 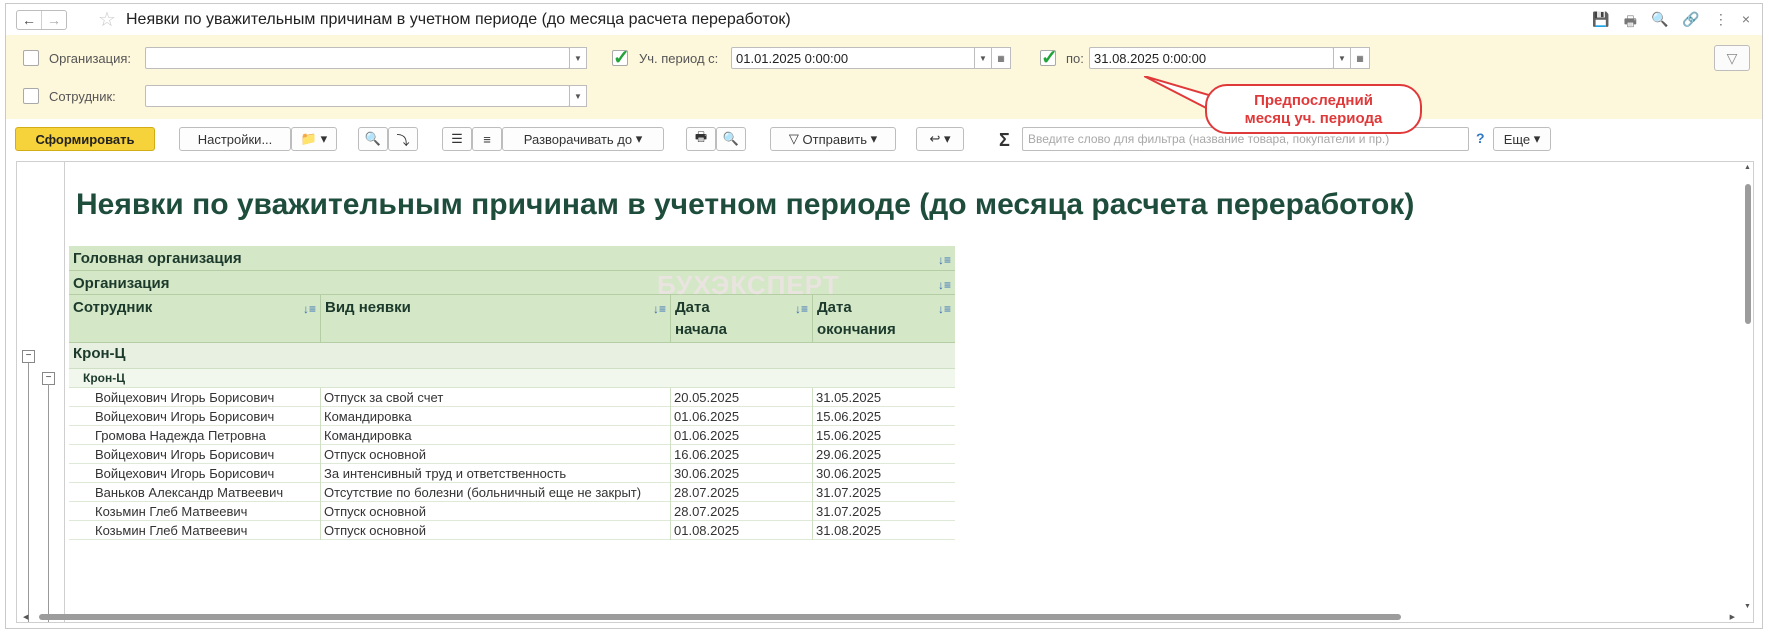 What do you see at coordinates (731, 139) in the screenshot?
I see `preview-button: 🔍` at bounding box center [731, 139].